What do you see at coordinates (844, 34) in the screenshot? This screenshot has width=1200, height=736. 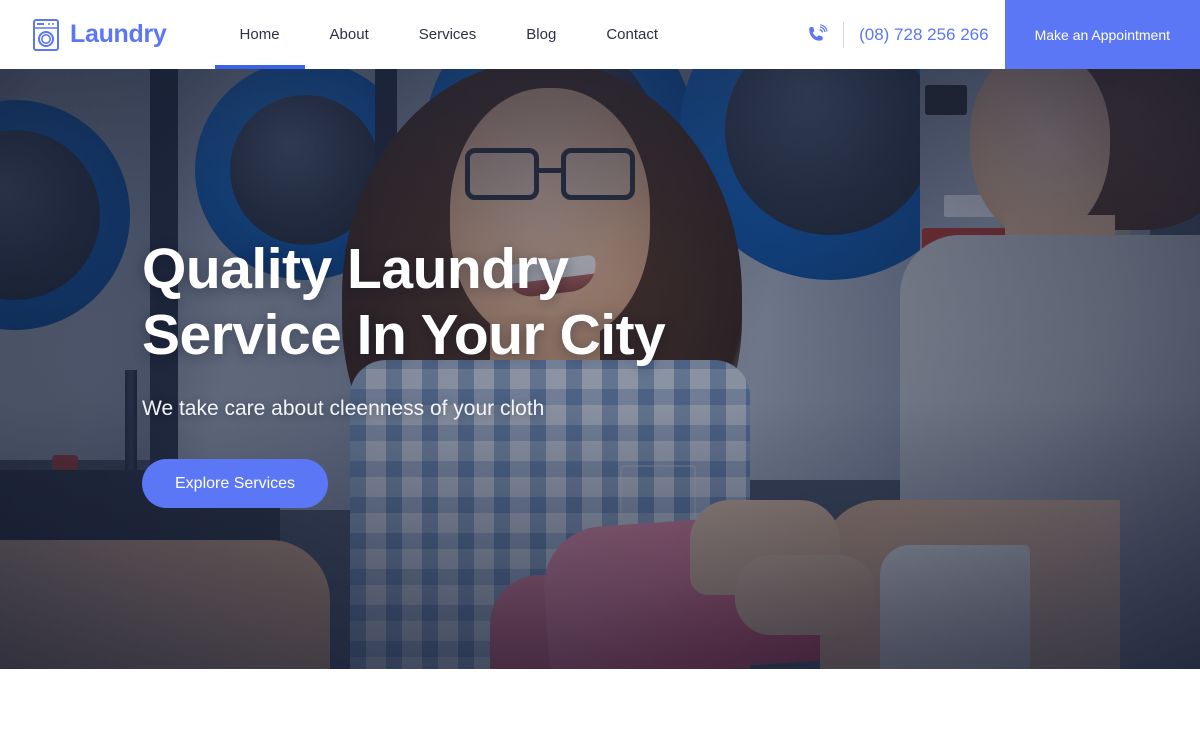 I see `header-divider` at bounding box center [844, 34].